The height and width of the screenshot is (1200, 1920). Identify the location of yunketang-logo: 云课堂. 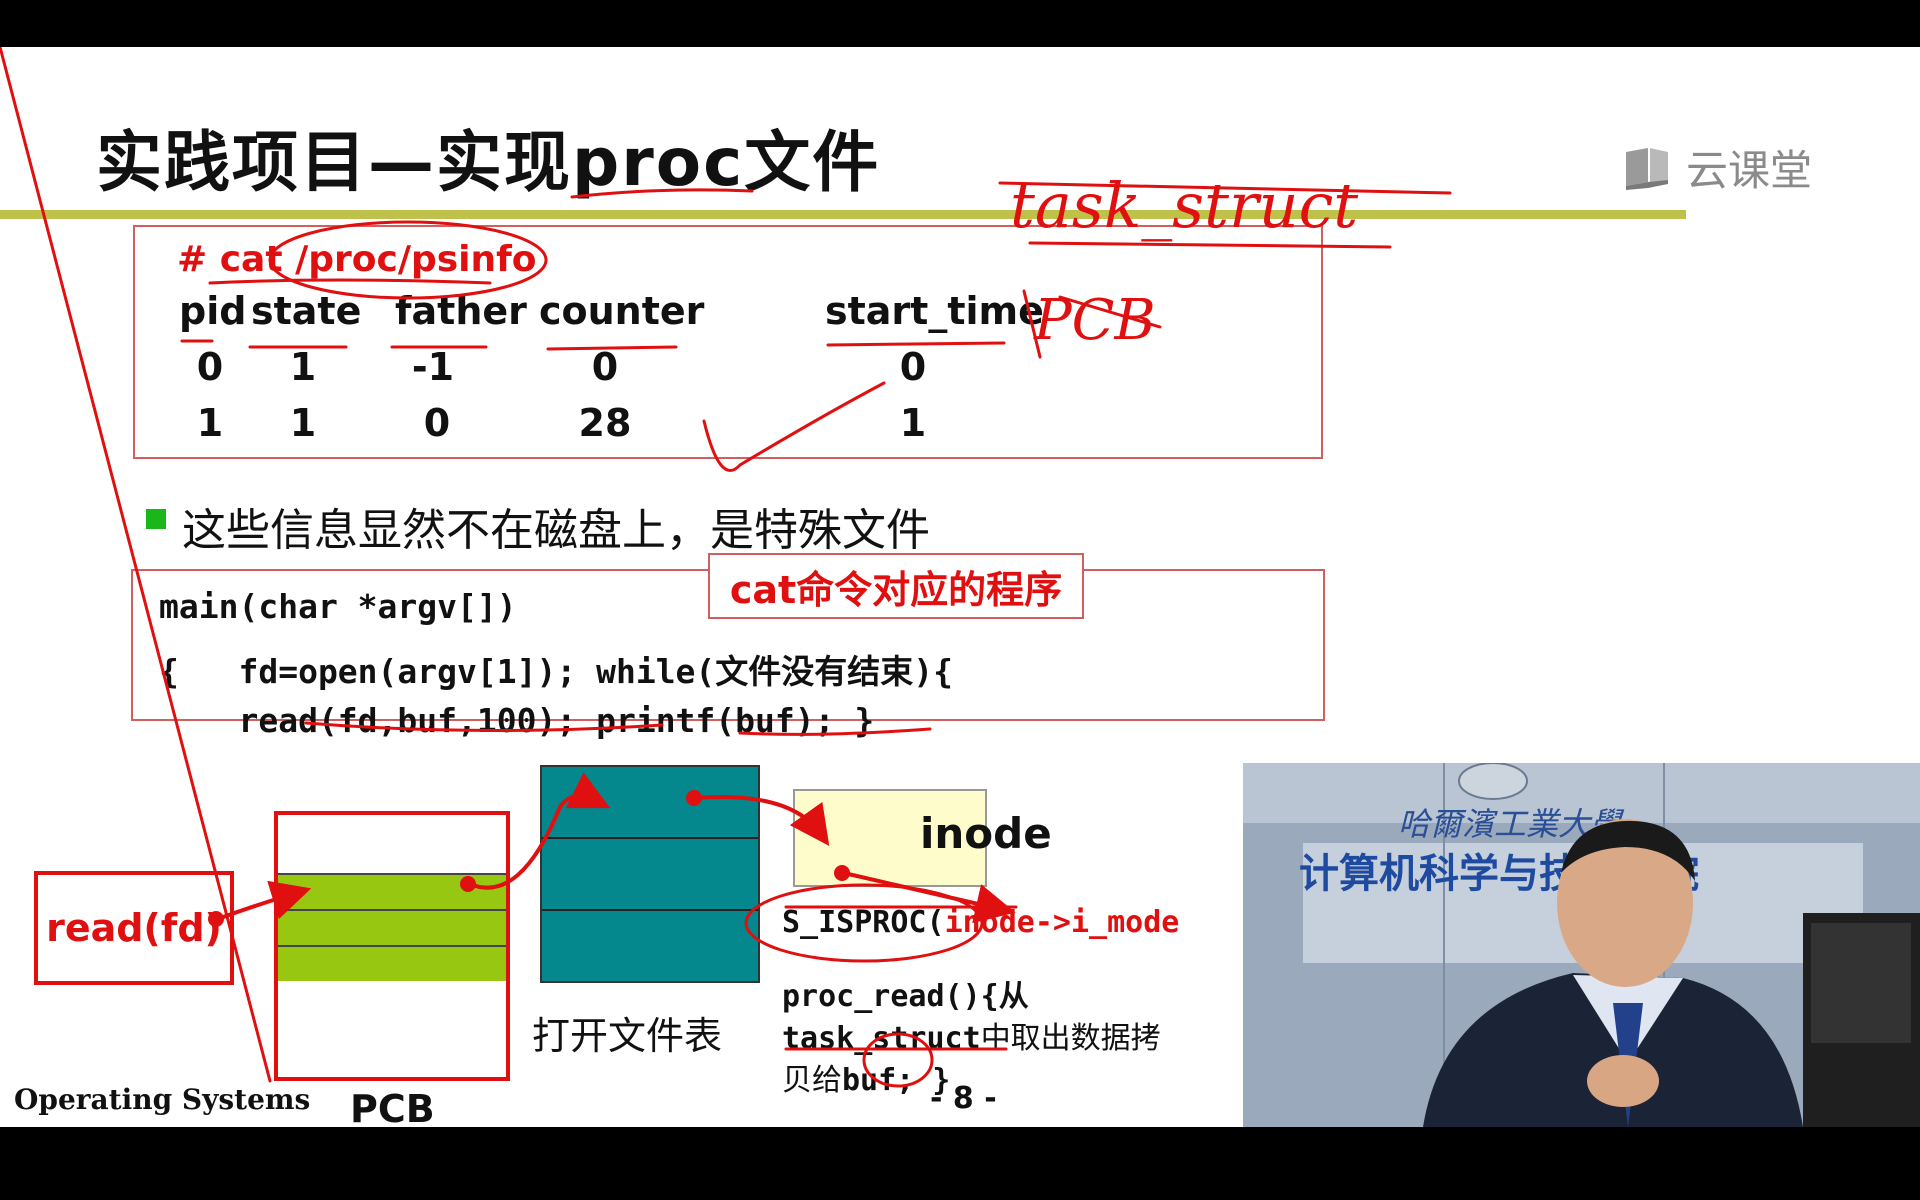
(1717, 167).